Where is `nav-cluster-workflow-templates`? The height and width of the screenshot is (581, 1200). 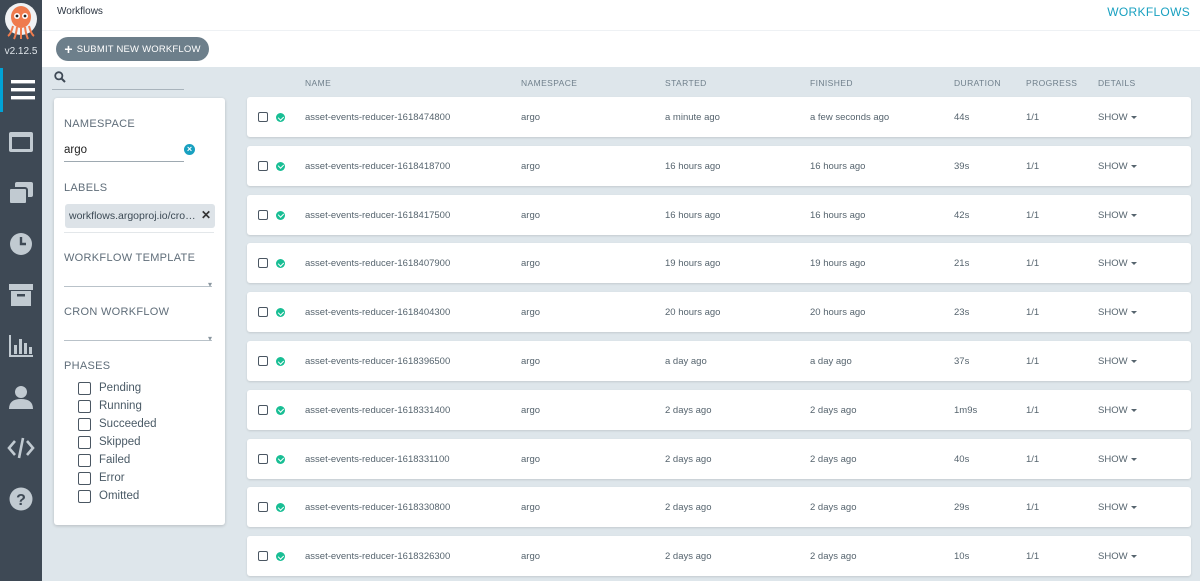
nav-cluster-workflow-templates is located at coordinates (21, 193).